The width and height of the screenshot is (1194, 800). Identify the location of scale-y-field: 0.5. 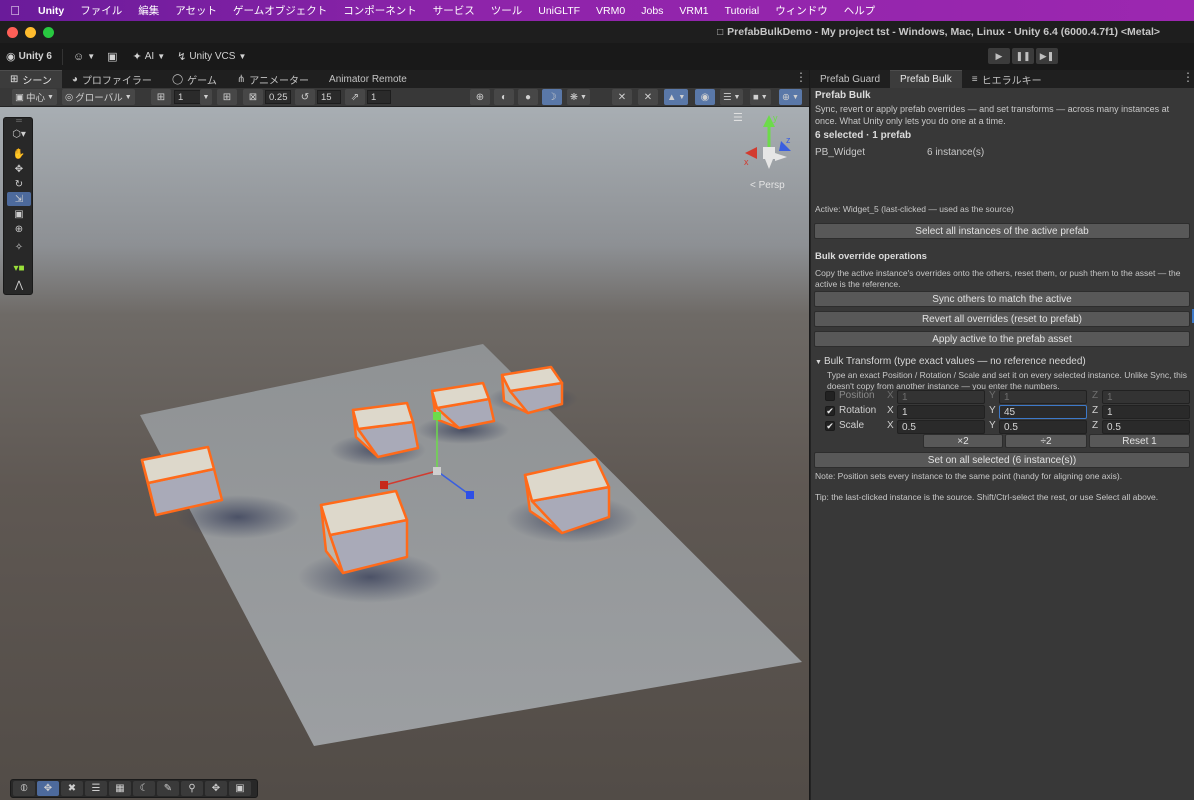
(1043, 427).